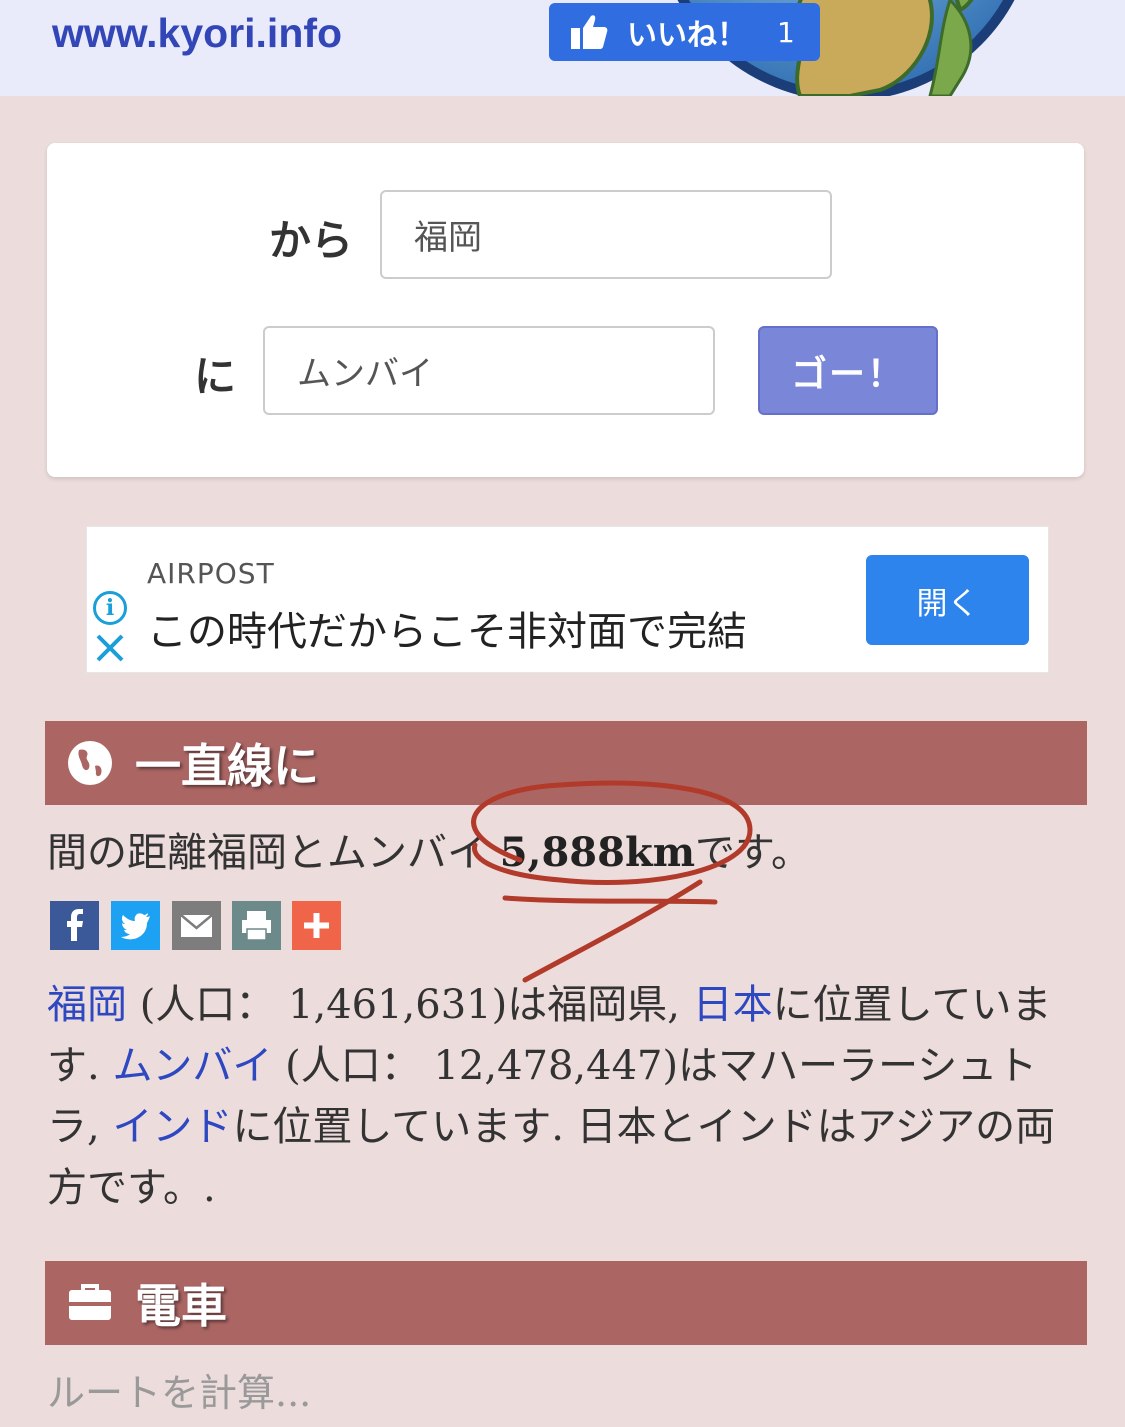  I want to click on from-input, so click(606, 234).